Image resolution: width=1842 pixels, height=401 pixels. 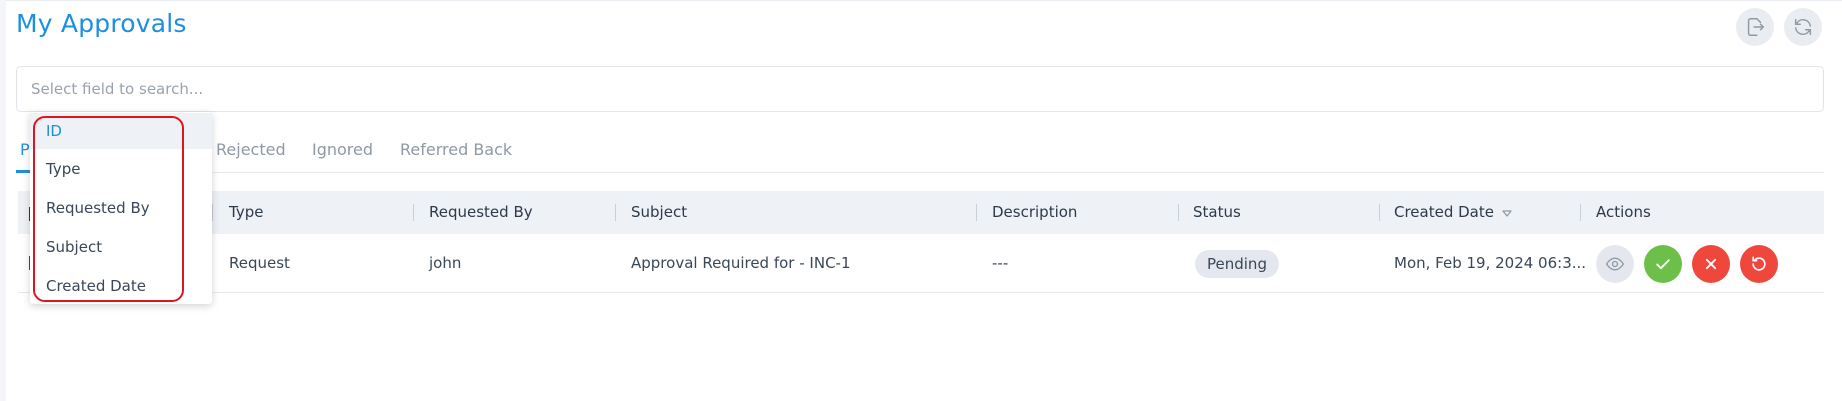 I want to click on refresh-button, so click(x=1803, y=27).